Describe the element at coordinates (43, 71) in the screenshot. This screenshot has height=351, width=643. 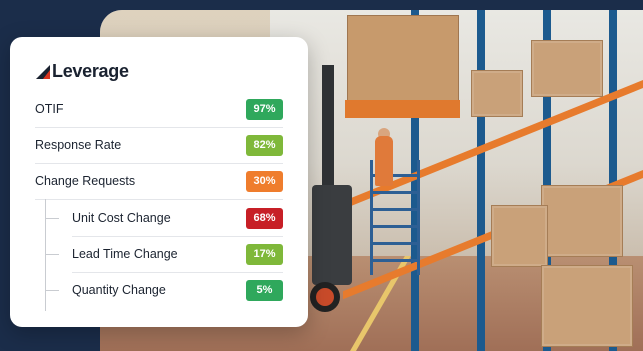
I see `leverage-logo-icon` at that location.